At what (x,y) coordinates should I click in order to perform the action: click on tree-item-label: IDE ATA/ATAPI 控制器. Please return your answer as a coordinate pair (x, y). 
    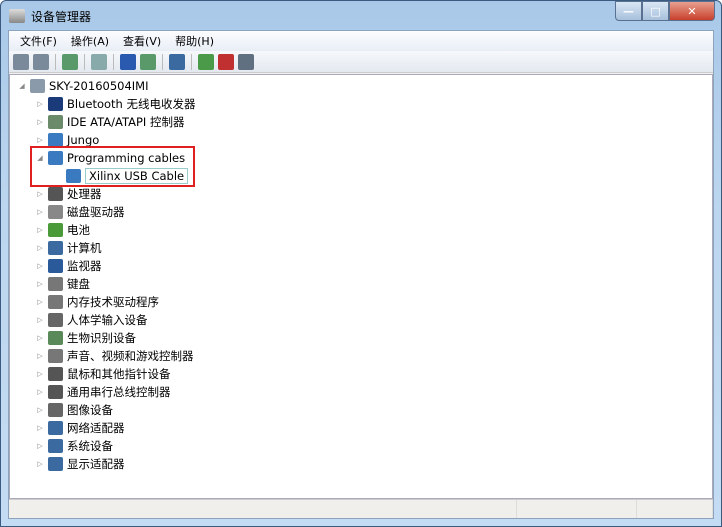
    Looking at the image, I should click on (126, 122).